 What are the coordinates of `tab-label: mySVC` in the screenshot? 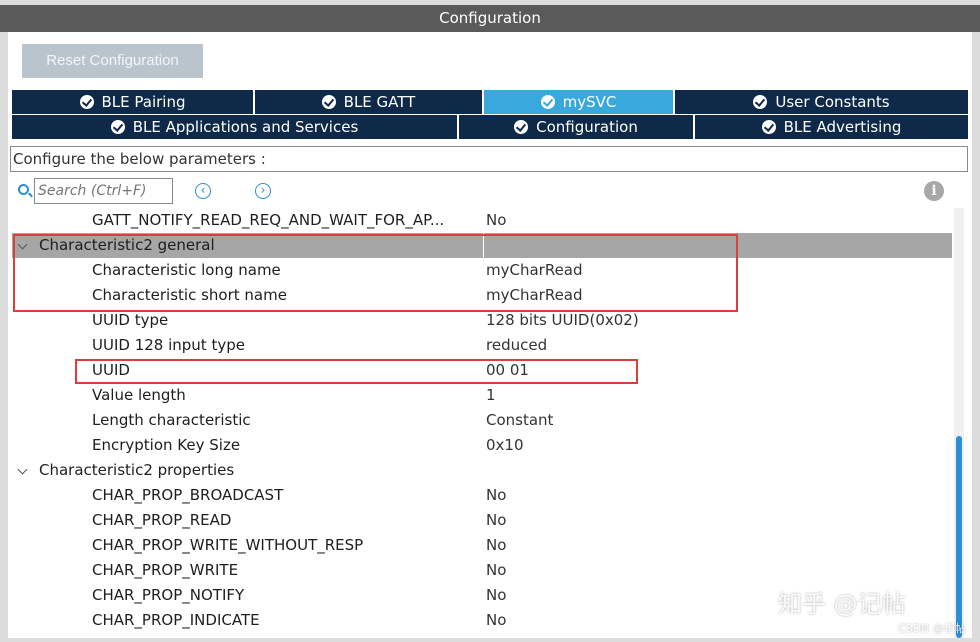 It's located at (589, 102).